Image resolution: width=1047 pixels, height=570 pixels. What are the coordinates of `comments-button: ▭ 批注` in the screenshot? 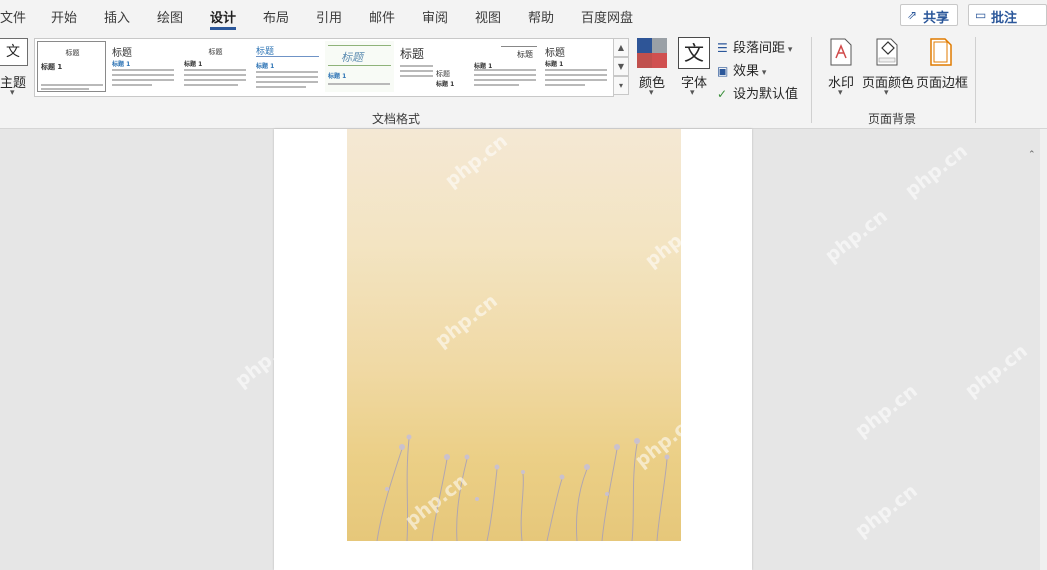 It's located at (1007, 15).